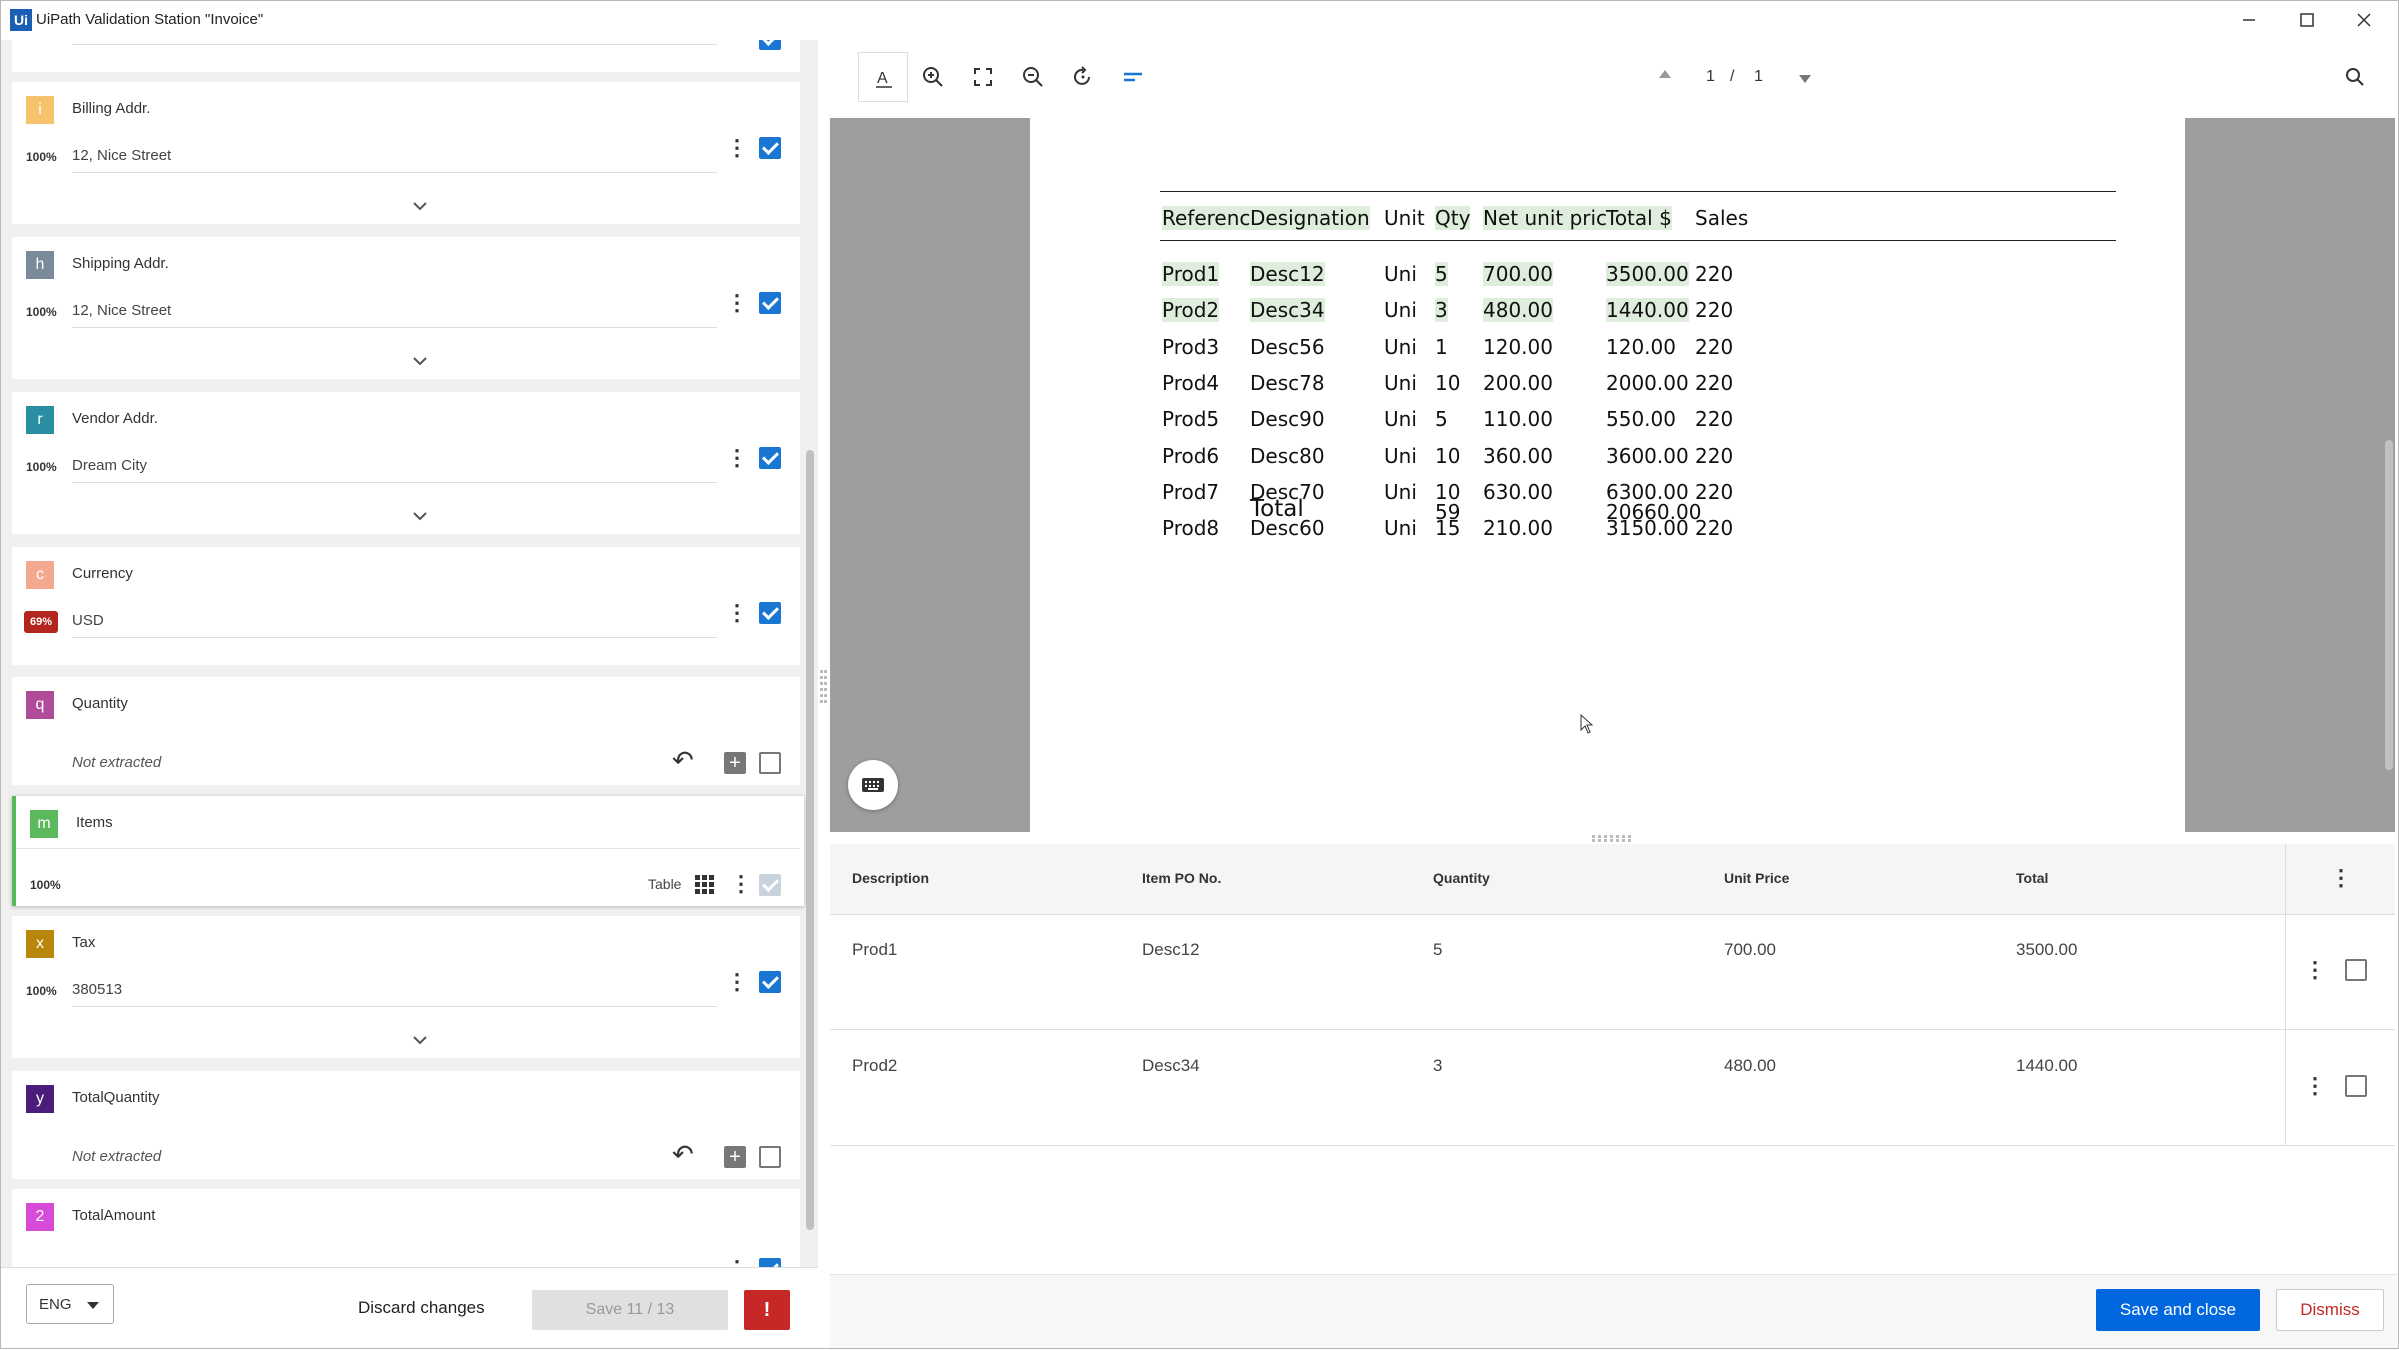  What do you see at coordinates (1447, 456) in the screenshot?
I see `doc-cell: 10` at bounding box center [1447, 456].